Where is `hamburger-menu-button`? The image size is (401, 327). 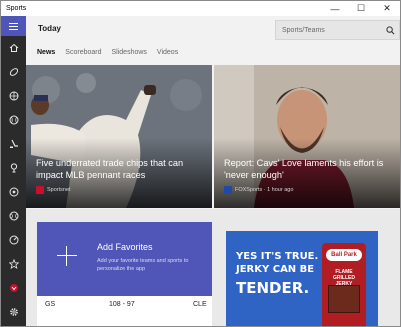 hamburger-menu-button is located at coordinates (13, 26).